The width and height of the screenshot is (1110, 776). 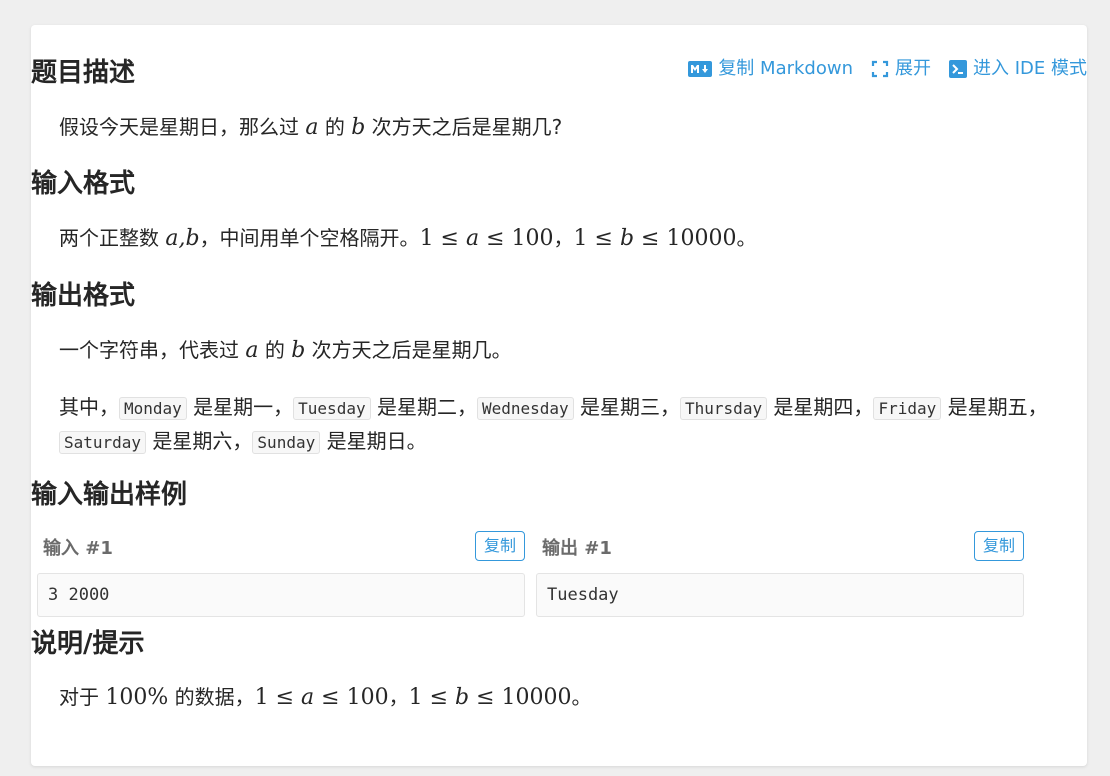 I want to click on text-part: 一个字符串，代表过, so click(x=152, y=350).